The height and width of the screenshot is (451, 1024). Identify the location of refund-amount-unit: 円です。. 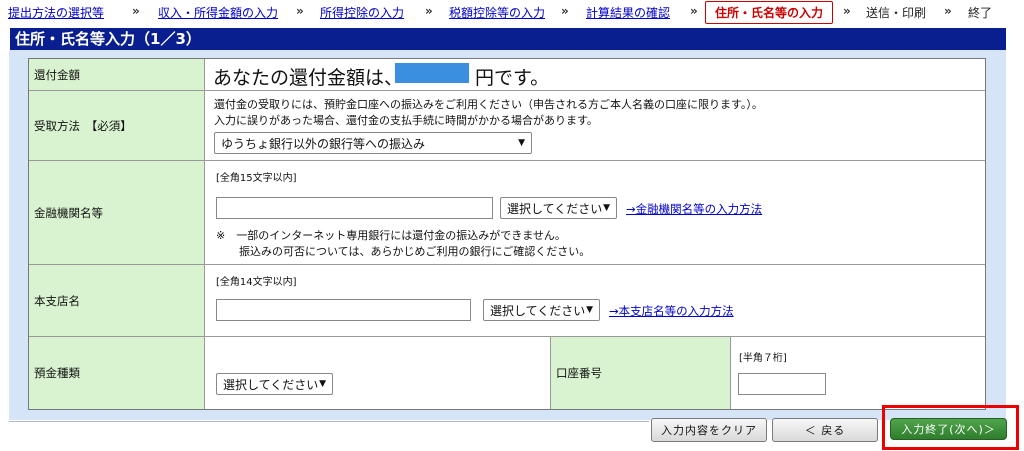
(512, 78).